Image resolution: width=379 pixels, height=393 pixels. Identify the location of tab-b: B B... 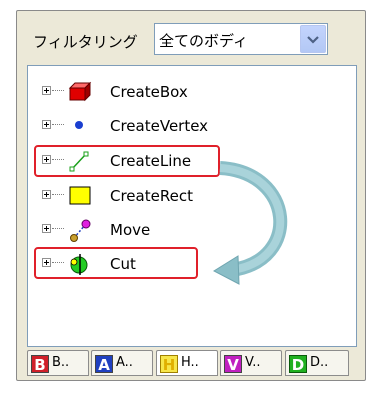
(58, 363).